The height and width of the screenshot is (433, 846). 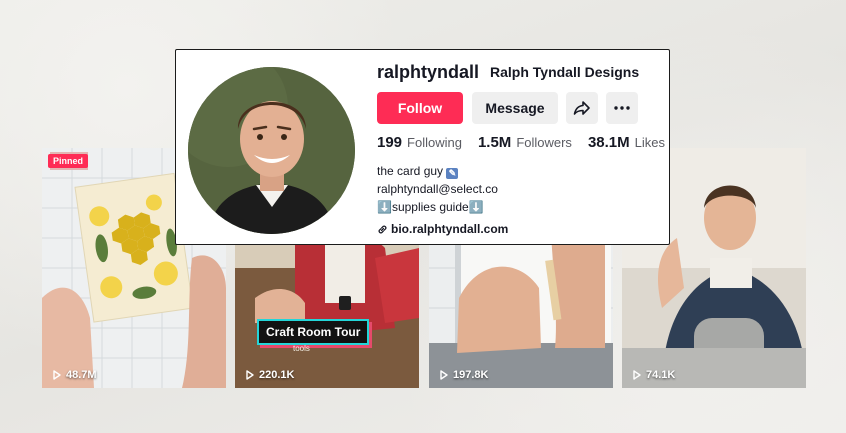 What do you see at coordinates (515, 108) in the screenshot?
I see `message-button: Message` at bounding box center [515, 108].